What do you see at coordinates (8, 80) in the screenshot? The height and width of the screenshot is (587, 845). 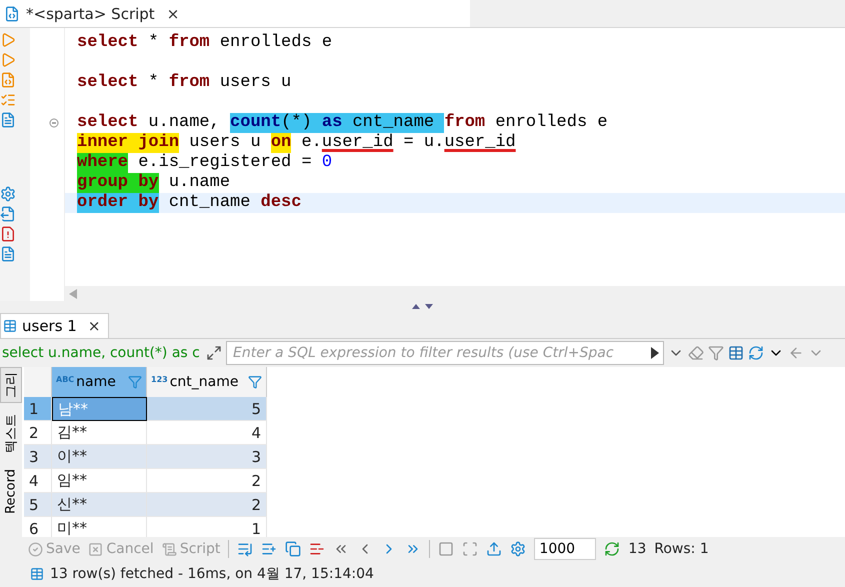 I see `script-run-icon` at bounding box center [8, 80].